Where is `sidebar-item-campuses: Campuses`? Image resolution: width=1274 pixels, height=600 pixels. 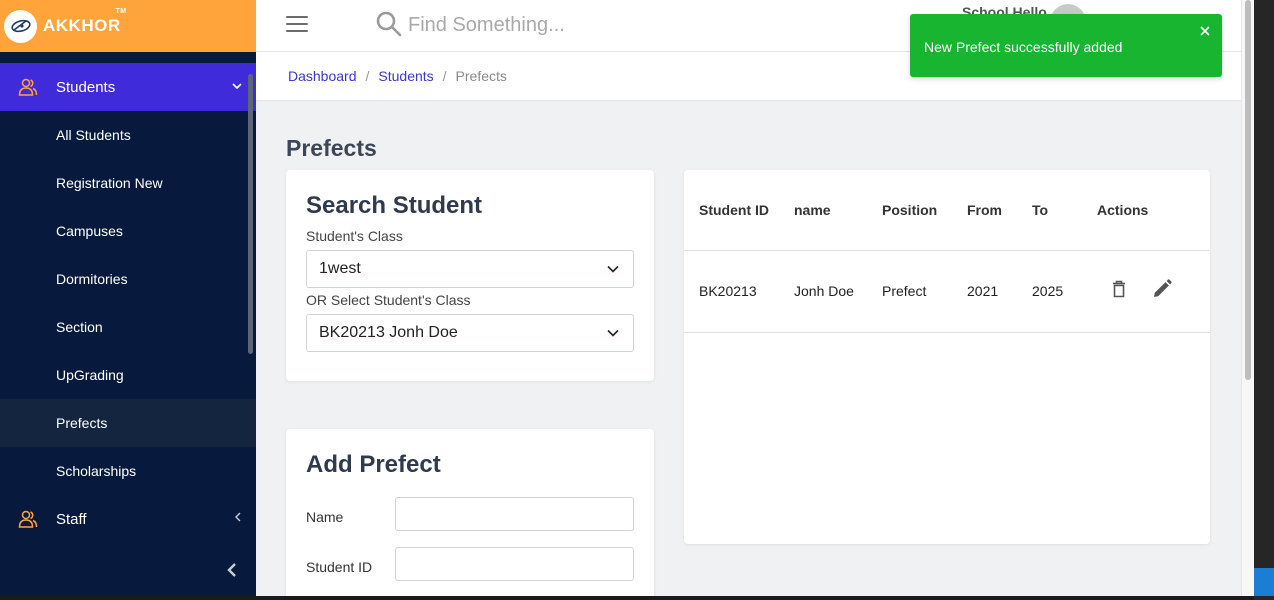
sidebar-item-campuses: Campuses is located at coordinates (128, 231).